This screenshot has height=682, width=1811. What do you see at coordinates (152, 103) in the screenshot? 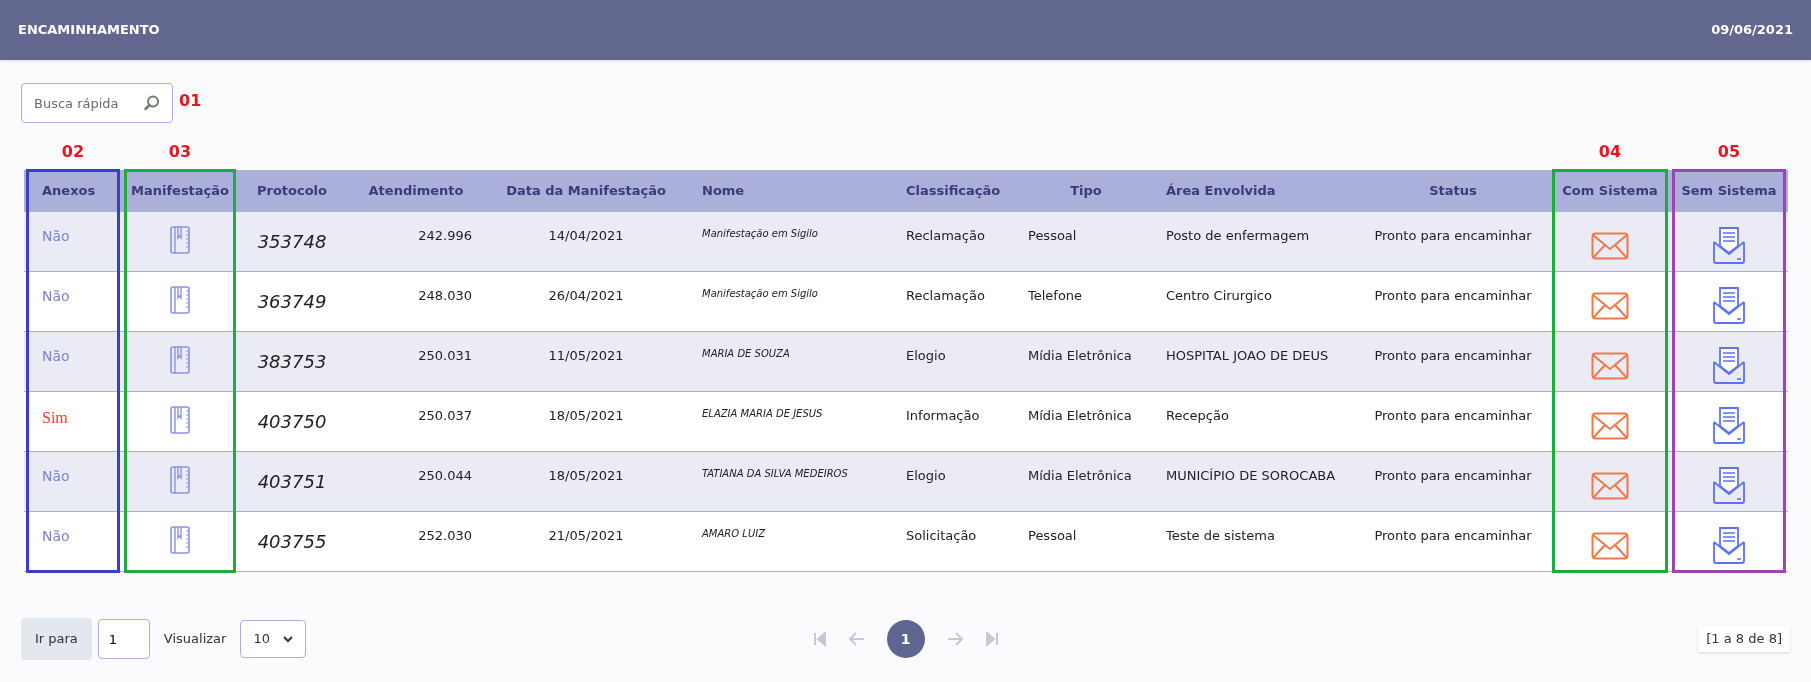
I see `search-icon` at bounding box center [152, 103].